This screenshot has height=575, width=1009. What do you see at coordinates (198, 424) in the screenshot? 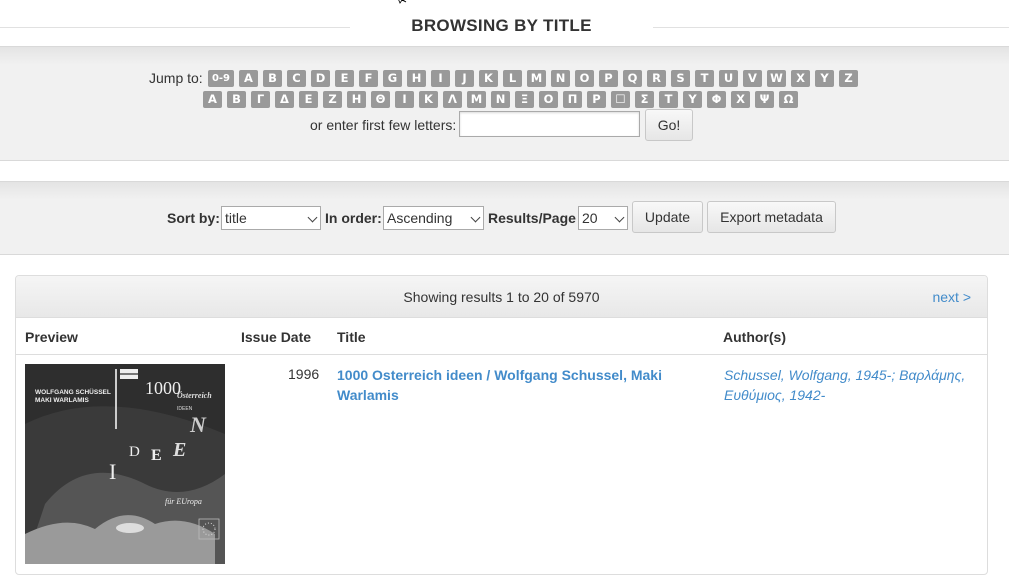
I see `svg-text: N` at bounding box center [198, 424].